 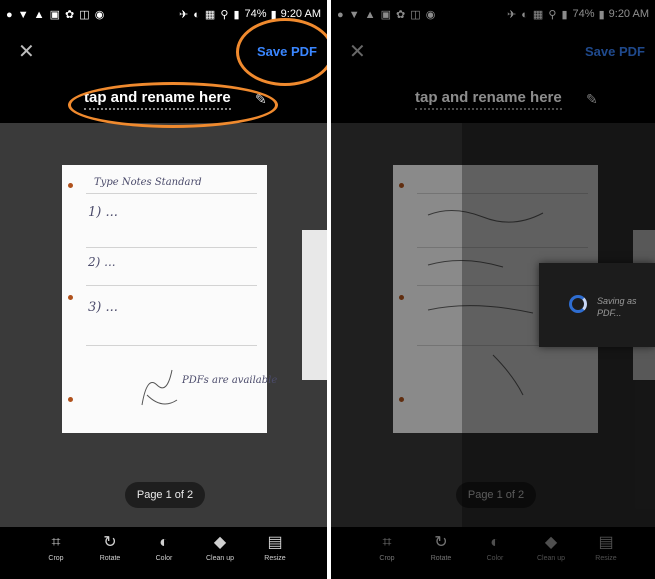 I want to click on title-bar: tap and rename here ✎, so click(x=163, y=103).